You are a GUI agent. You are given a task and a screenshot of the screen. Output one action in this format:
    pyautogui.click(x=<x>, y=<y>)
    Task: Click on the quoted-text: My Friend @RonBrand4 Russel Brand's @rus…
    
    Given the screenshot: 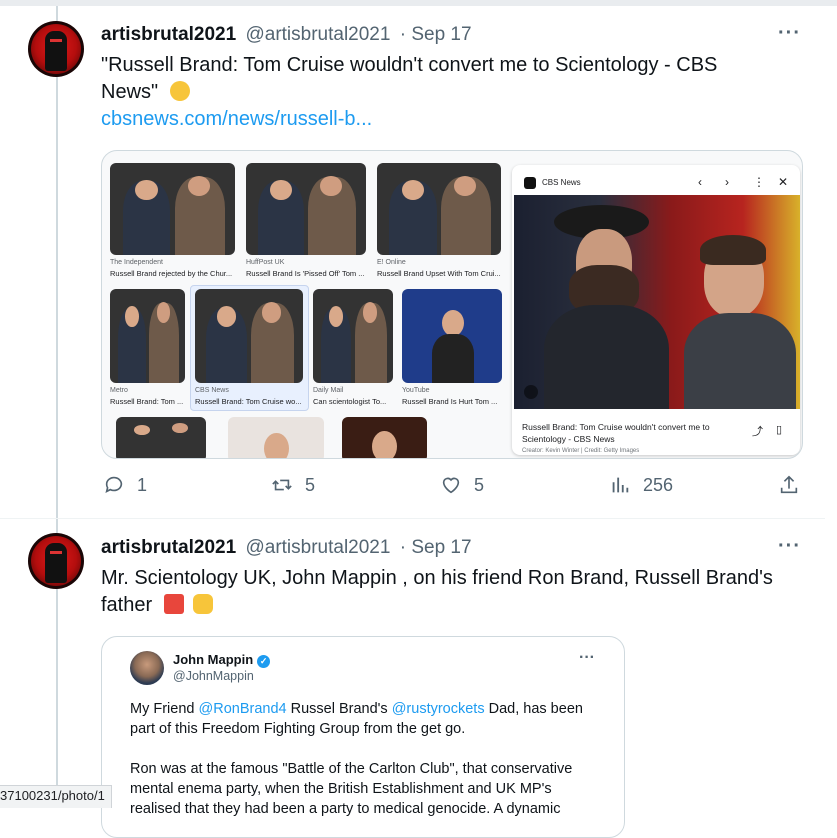 What is the action you would take?
    pyautogui.click(x=365, y=759)
    